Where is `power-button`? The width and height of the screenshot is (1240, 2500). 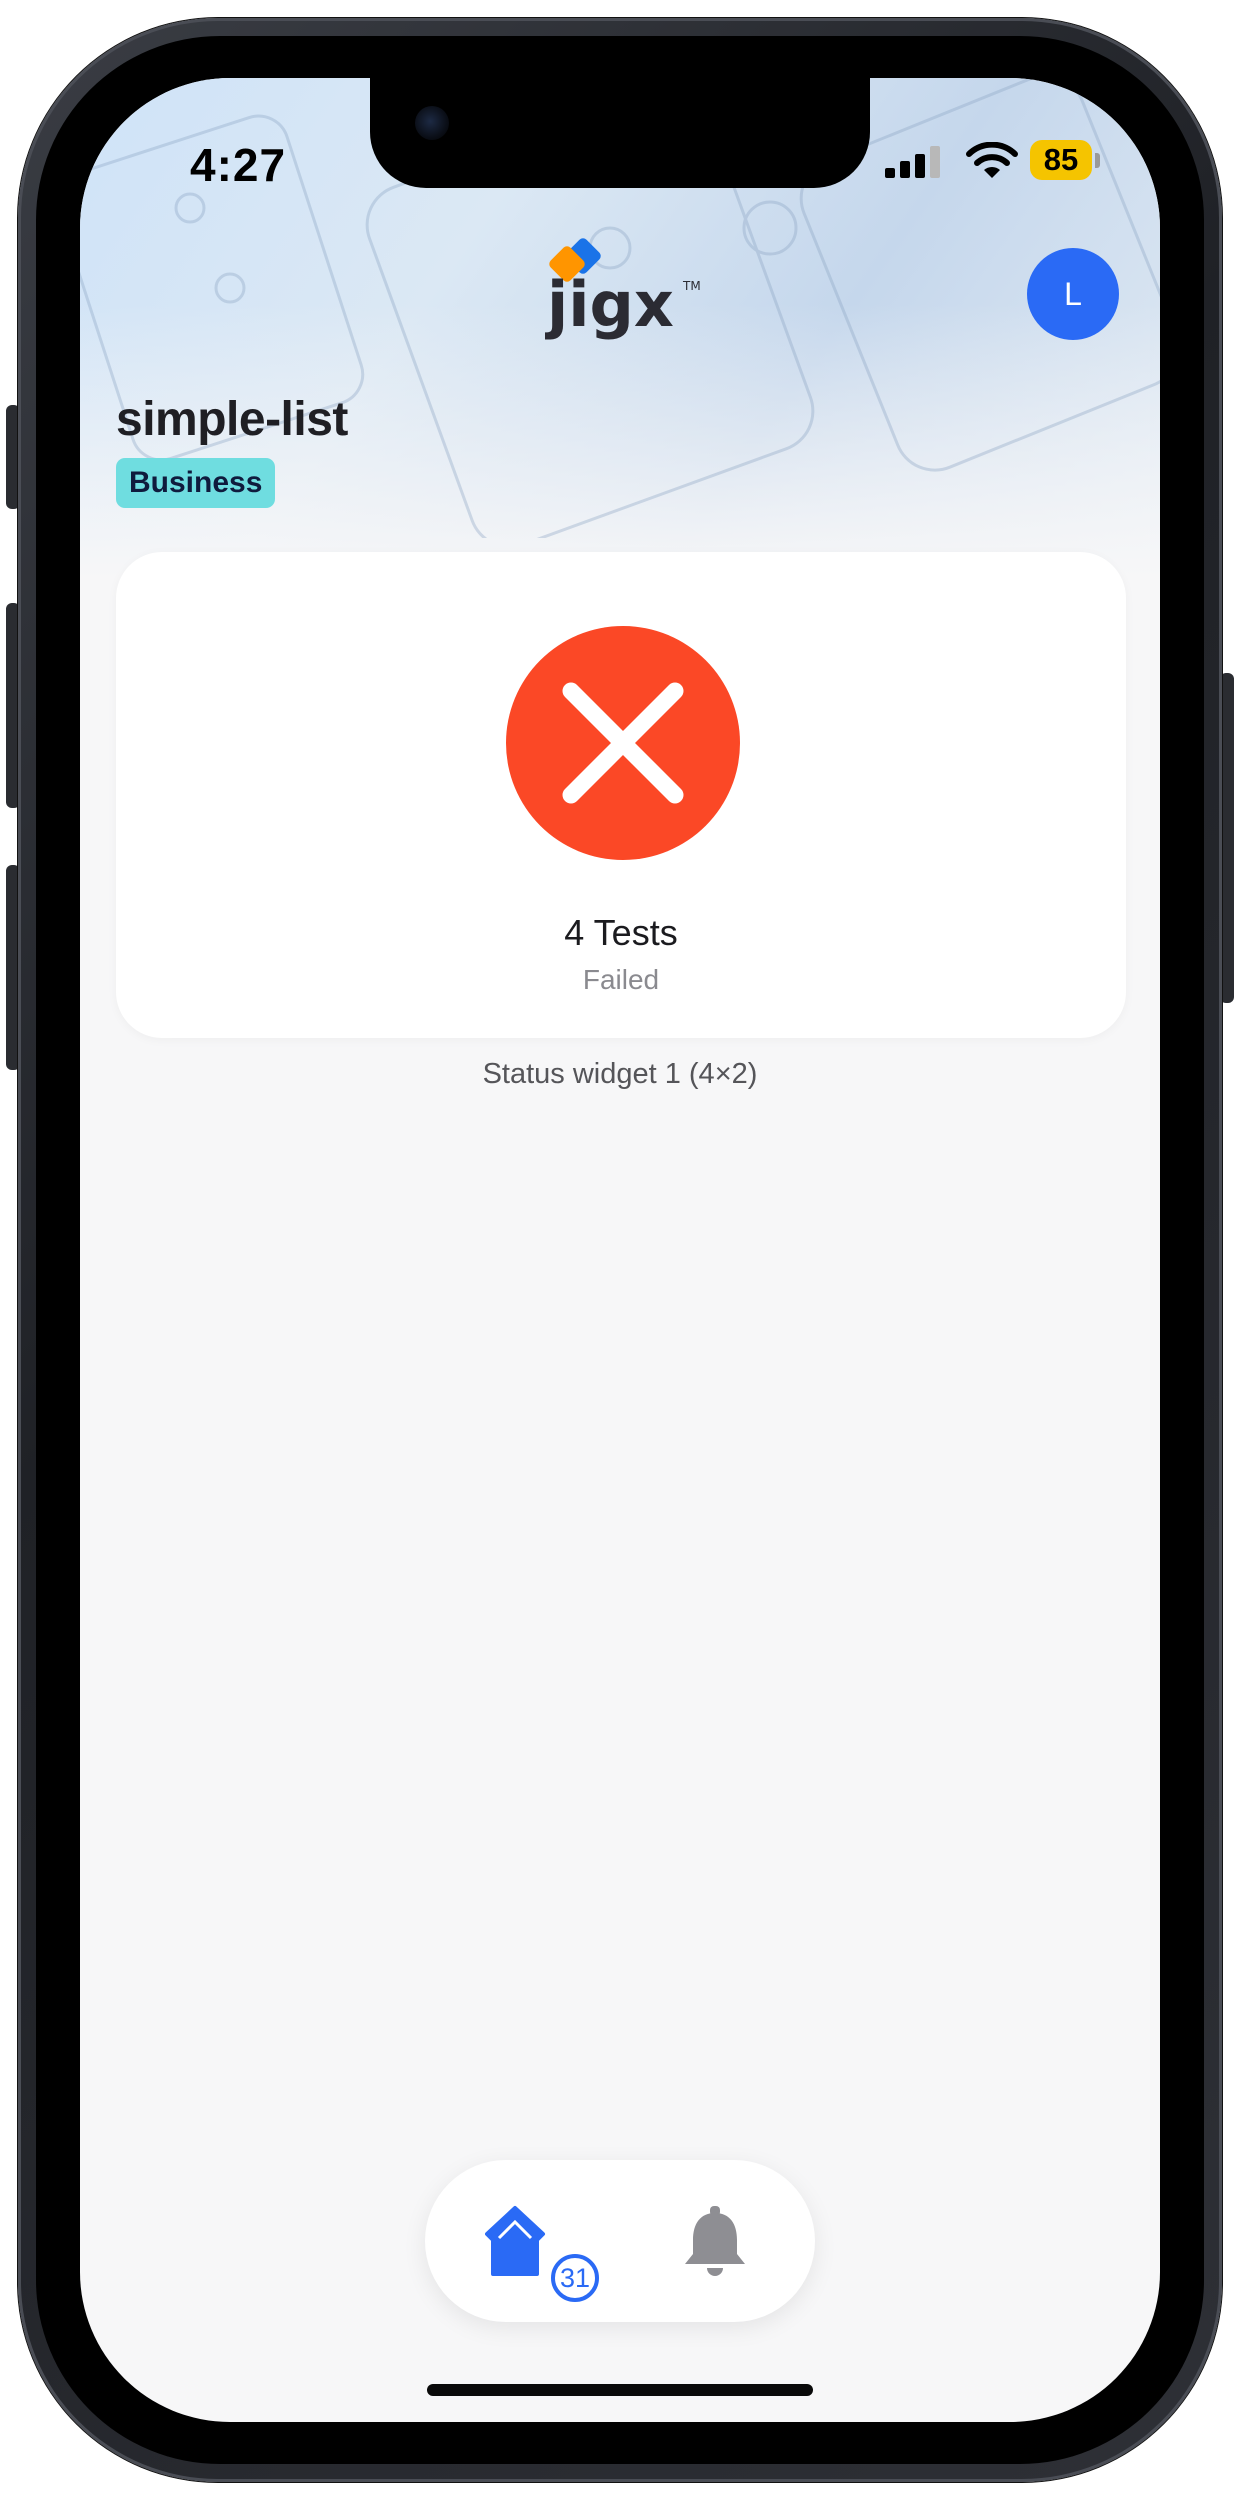
power-button is located at coordinates (1227, 838).